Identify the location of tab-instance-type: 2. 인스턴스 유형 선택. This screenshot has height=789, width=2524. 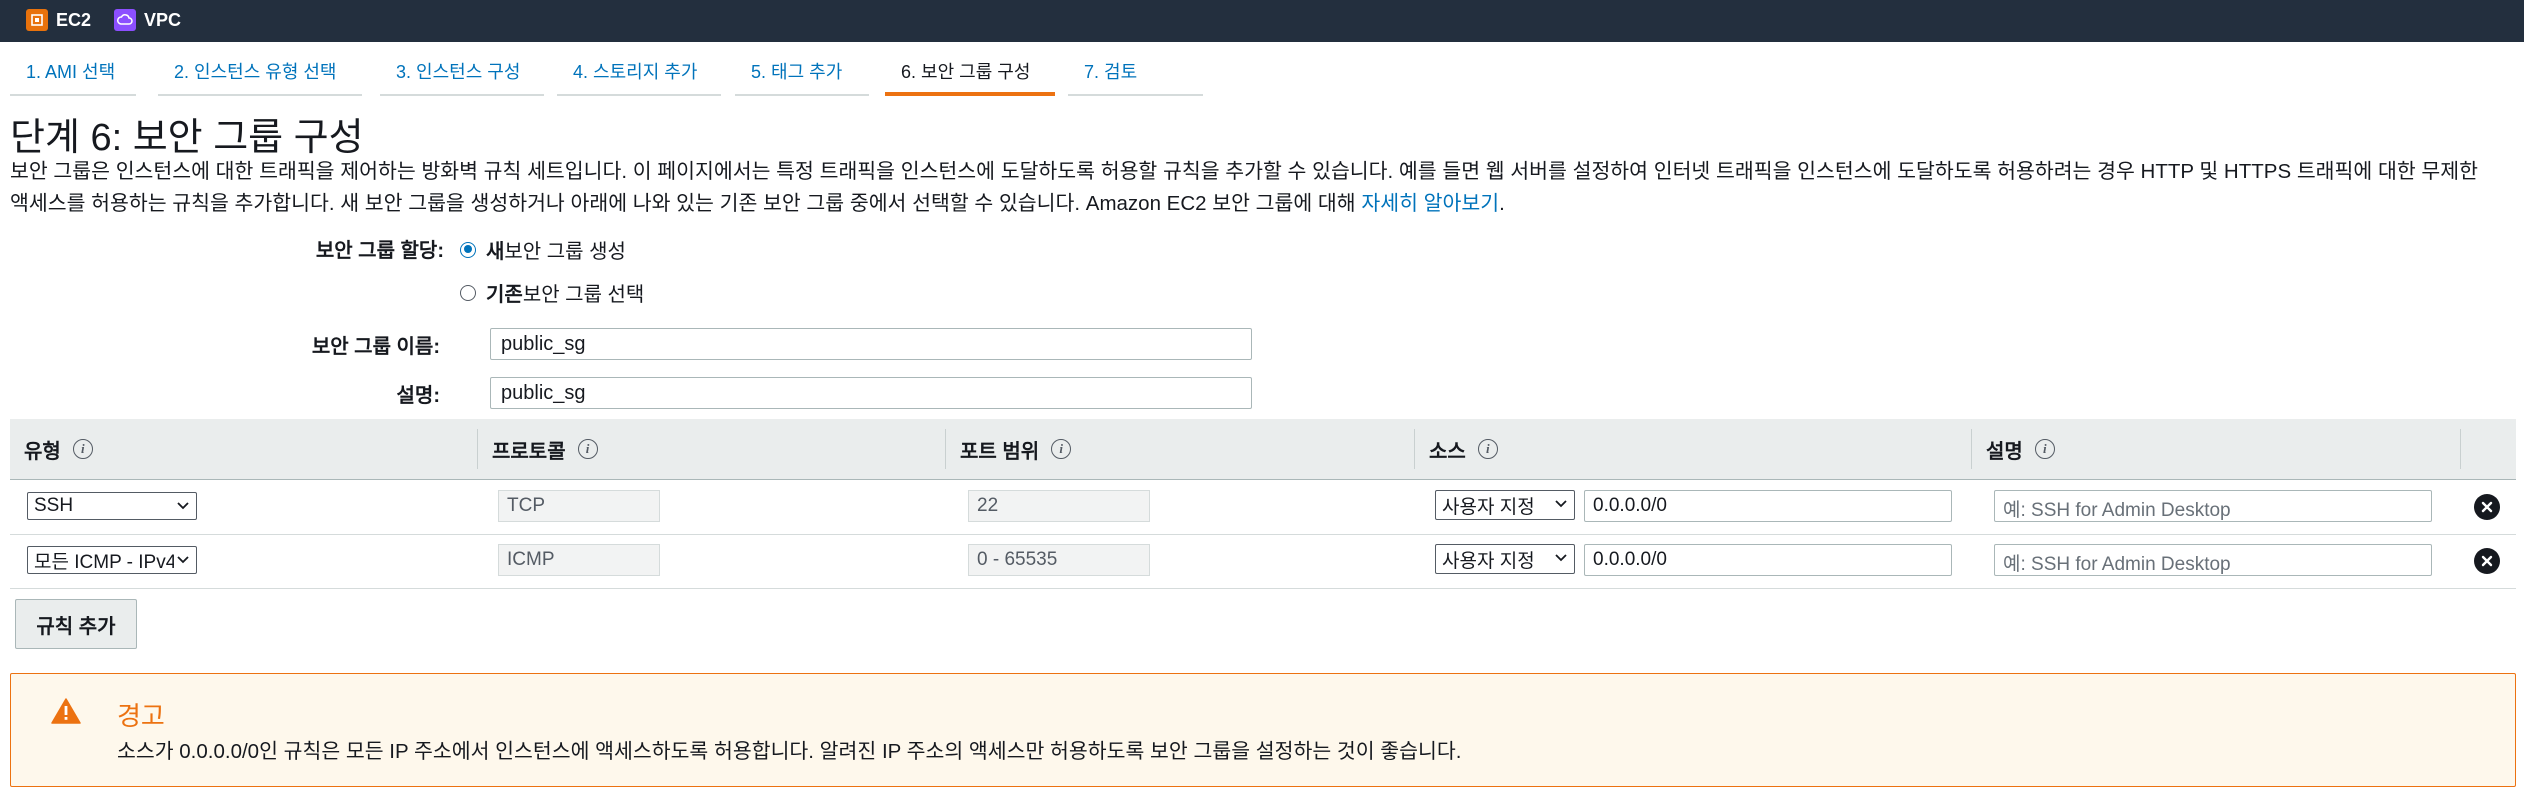
(260, 77).